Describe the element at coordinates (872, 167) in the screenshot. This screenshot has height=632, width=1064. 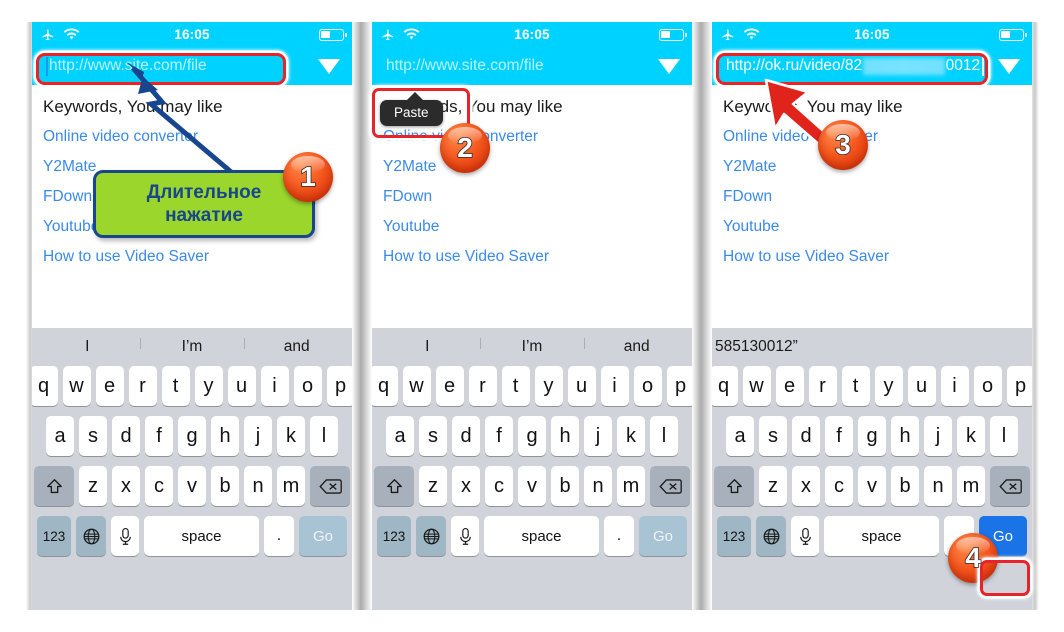
I see `list-item: Y2Mate` at that location.